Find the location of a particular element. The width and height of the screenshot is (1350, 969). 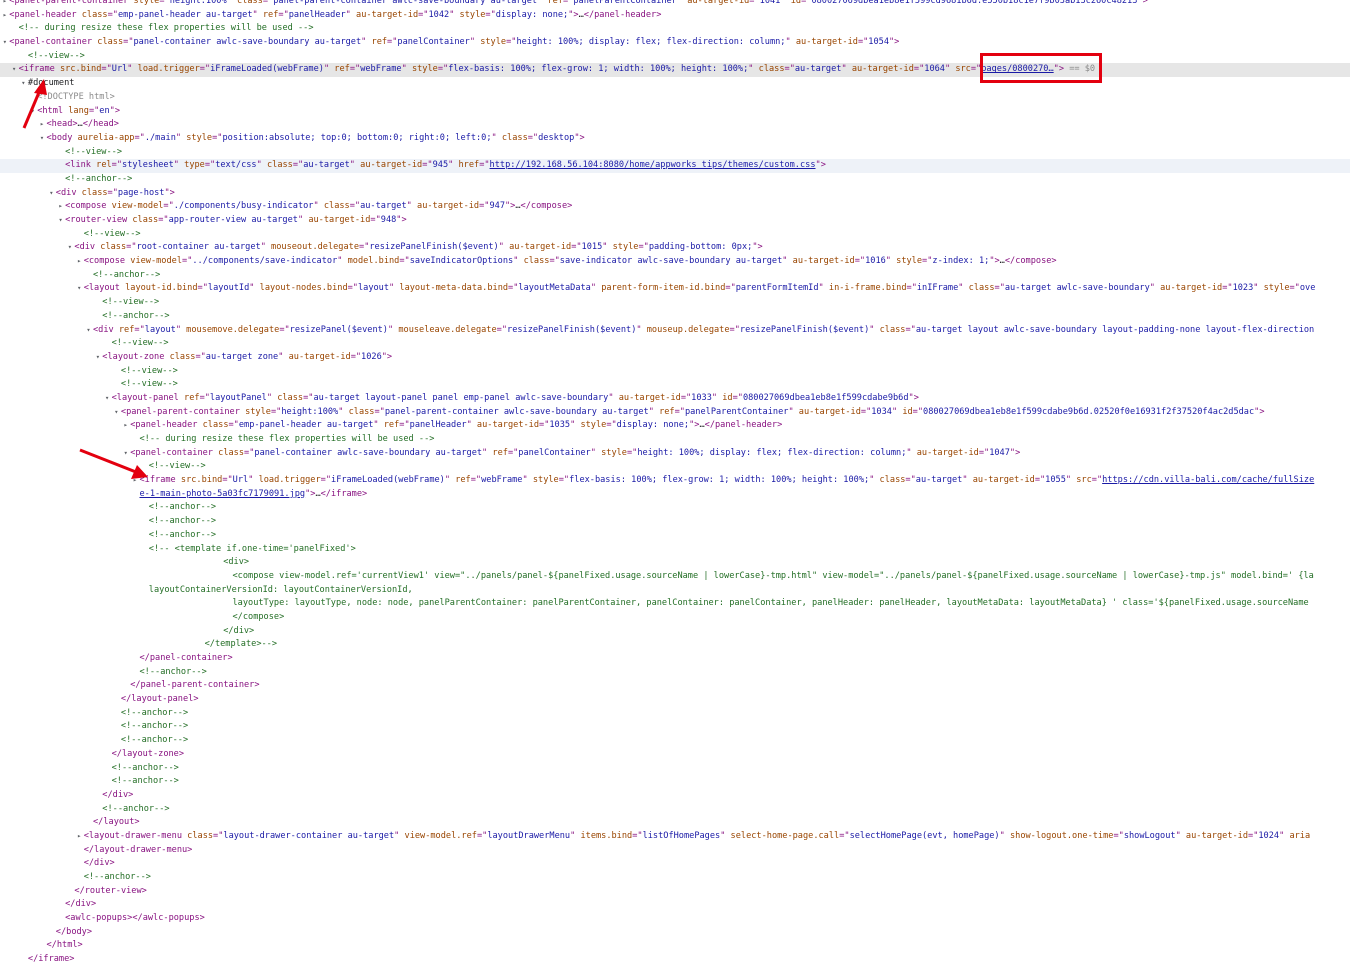

dom-node-row: </panel-parent-container> is located at coordinates (675, 686).